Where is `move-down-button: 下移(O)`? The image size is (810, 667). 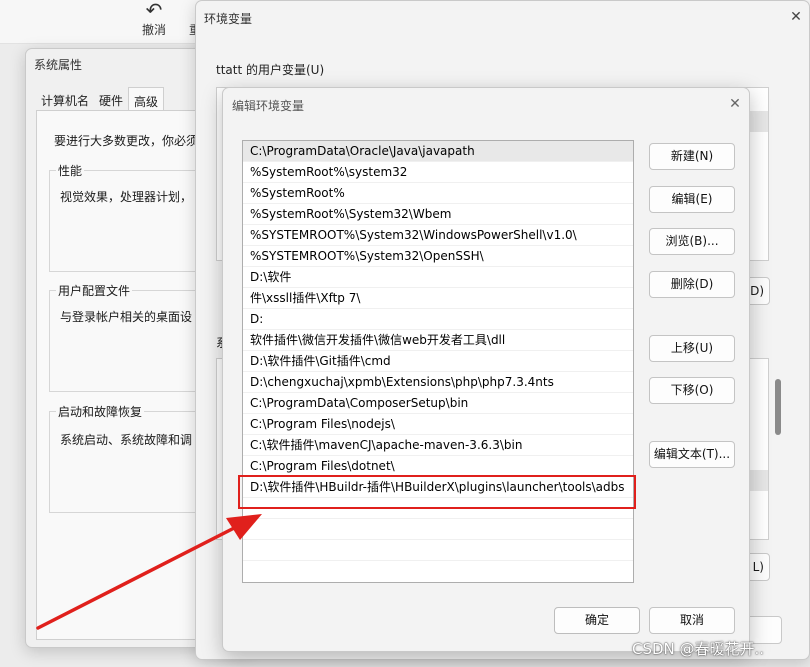 move-down-button: 下移(O) is located at coordinates (692, 390).